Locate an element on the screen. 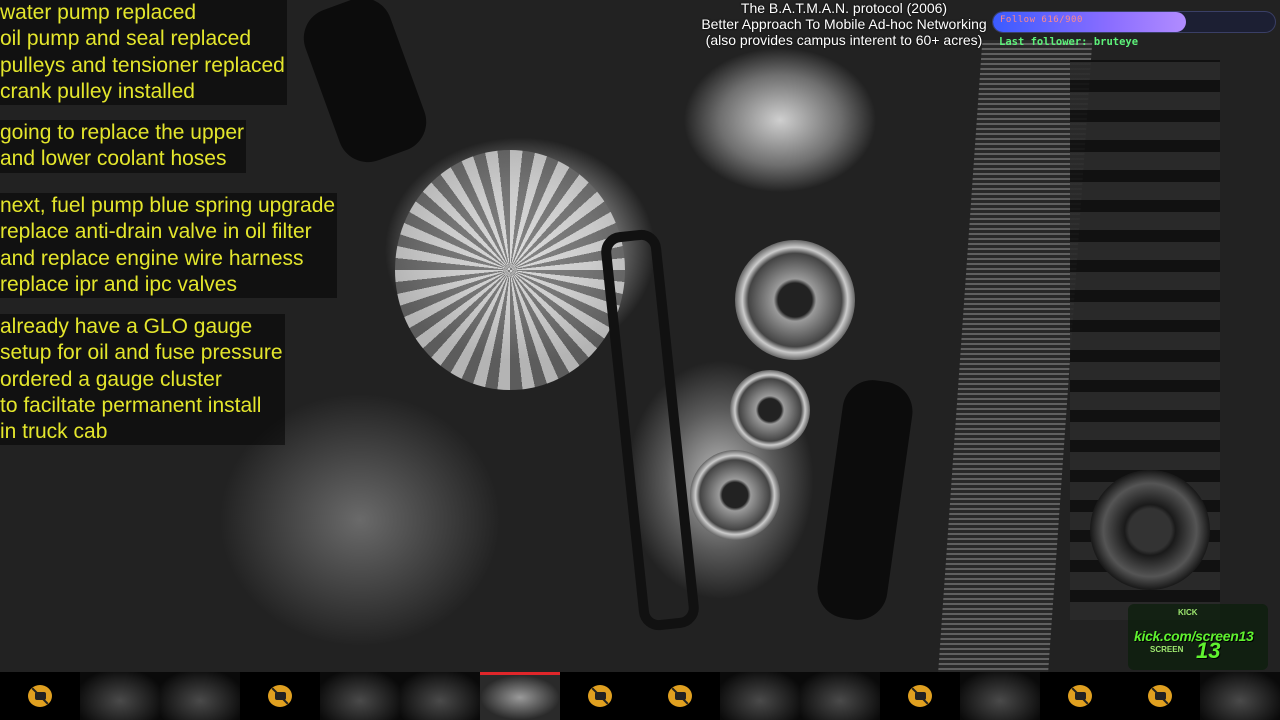  banner-line: The B.A.T.M.A.N. protocol (2006) is located at coordinates (844, 8).